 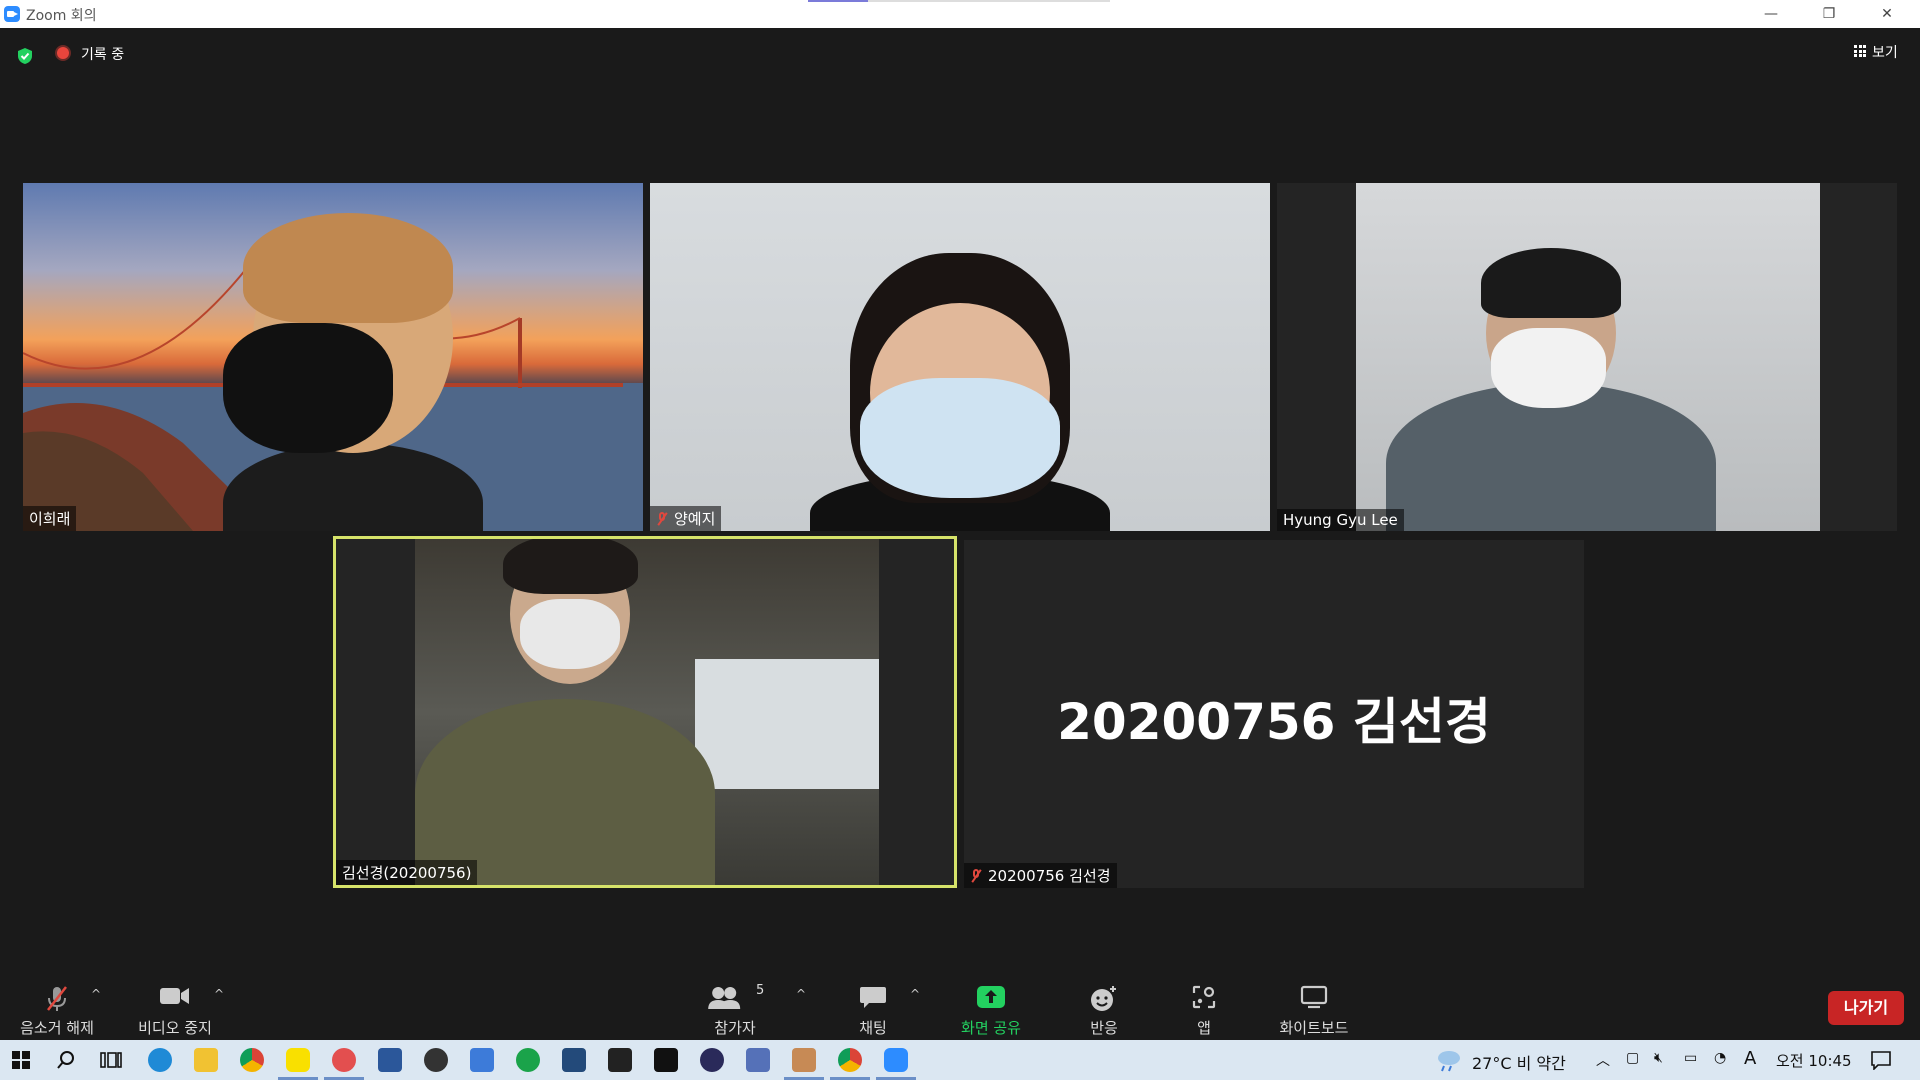 What do you see at coordinates (1887, 14) in the screenshot?
I see `close-button: ✕` at bounding box center [1887, 14].